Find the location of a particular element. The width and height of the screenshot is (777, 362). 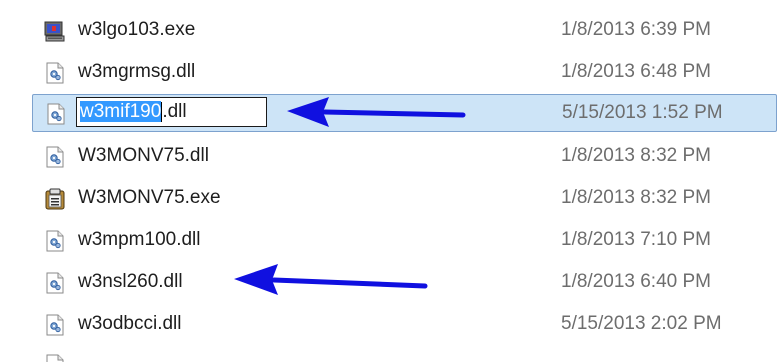

rename-input: w3mif190.dll is located at coordinates (171, 112).